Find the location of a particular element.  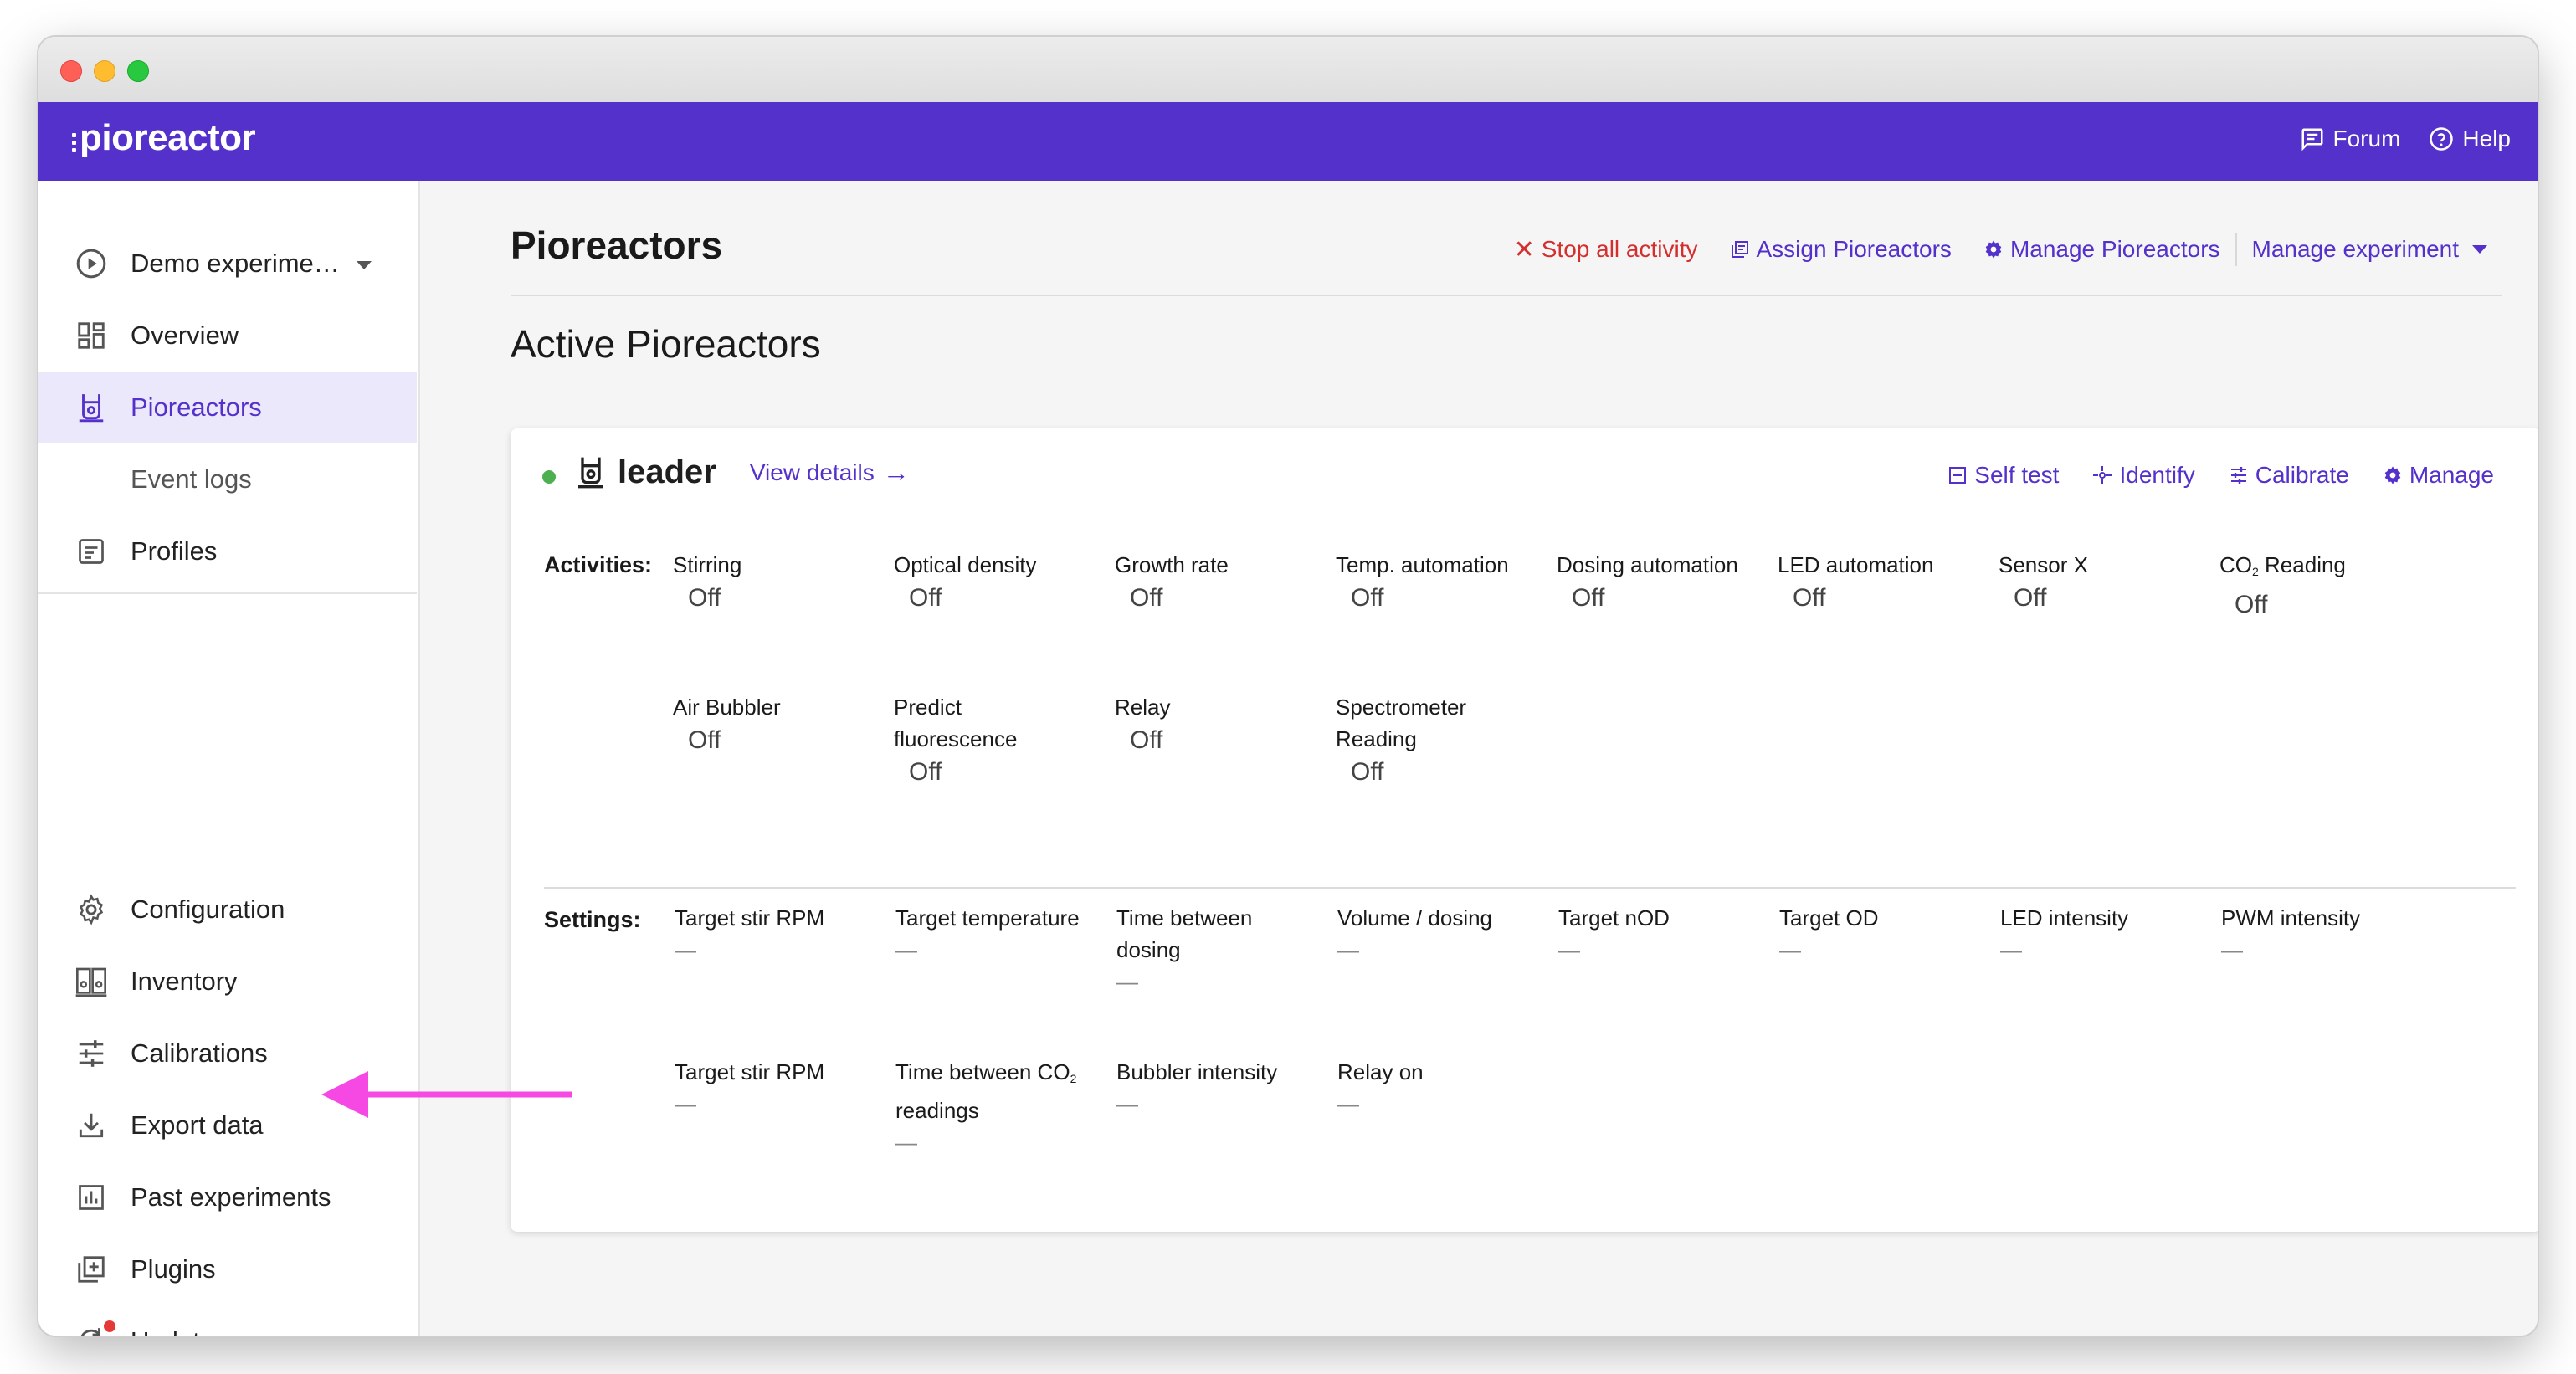

sidebar-item-event-logs: Event logs is located at coordinates (227, 479).